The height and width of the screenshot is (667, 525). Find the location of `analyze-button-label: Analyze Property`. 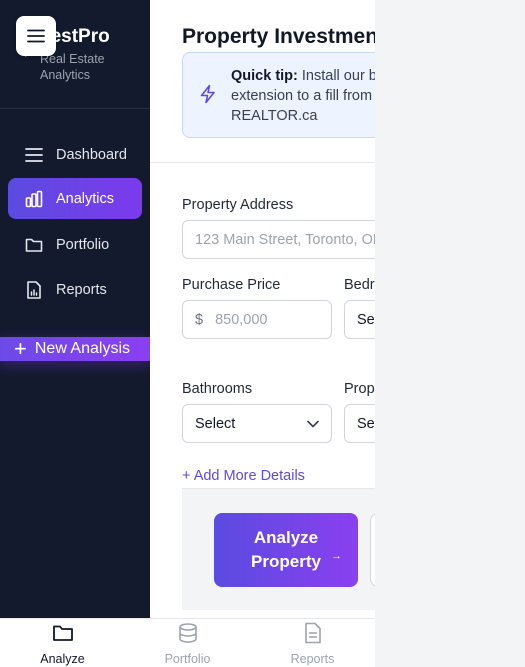

analyze-button-label: Analyze Property is located at coordinates (286, 549).